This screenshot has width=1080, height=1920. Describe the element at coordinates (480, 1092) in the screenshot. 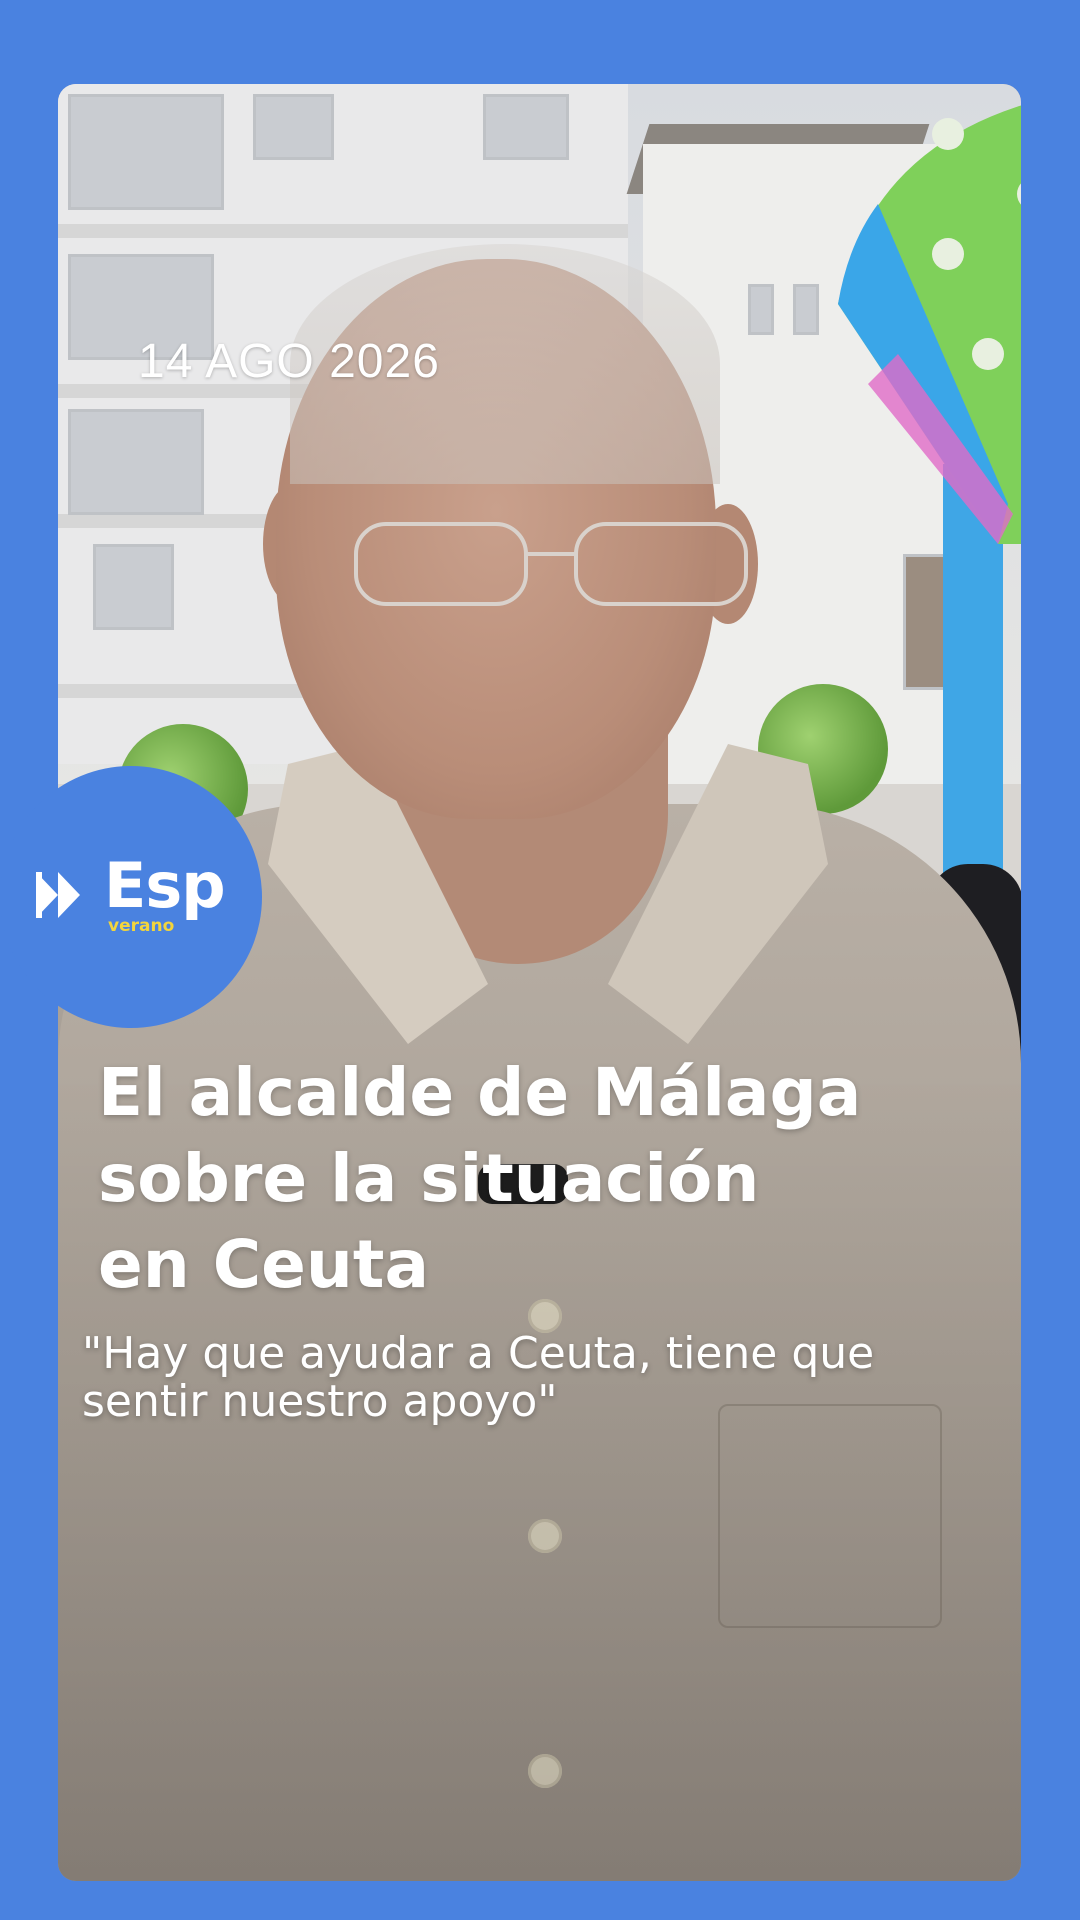

I see `headline-line: El alcalde de Málaga` at that location.